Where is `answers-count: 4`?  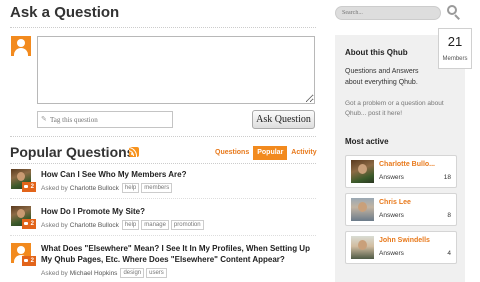 answers-count: 4 is located at coordinates (449, 253).